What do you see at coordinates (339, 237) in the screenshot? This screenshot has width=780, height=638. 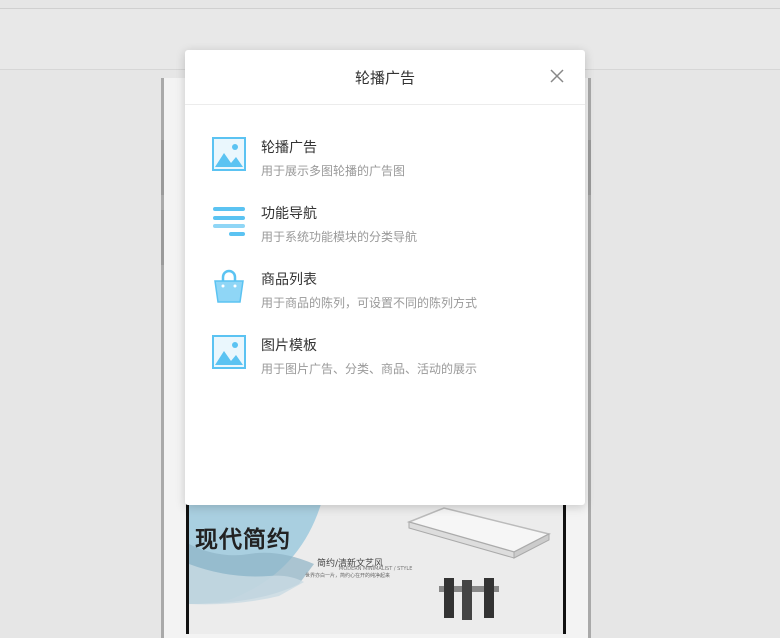 I see `component-desc: 用于系统功能模块的分类导航` at bounding box center [339, 237].